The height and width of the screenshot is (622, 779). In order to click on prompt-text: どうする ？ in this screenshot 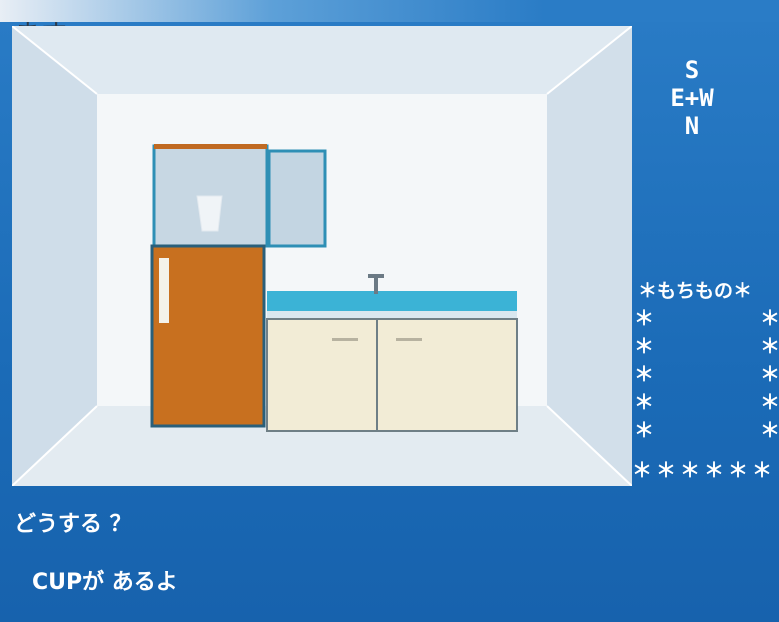, I will do `click(73, 524)`.